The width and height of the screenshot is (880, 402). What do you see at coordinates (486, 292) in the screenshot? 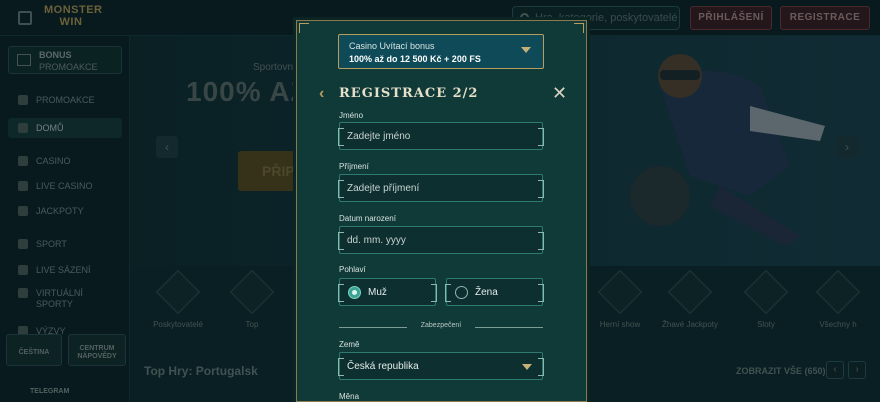
I see `gender-option-label: Žena` at bounding box center [486, 292].